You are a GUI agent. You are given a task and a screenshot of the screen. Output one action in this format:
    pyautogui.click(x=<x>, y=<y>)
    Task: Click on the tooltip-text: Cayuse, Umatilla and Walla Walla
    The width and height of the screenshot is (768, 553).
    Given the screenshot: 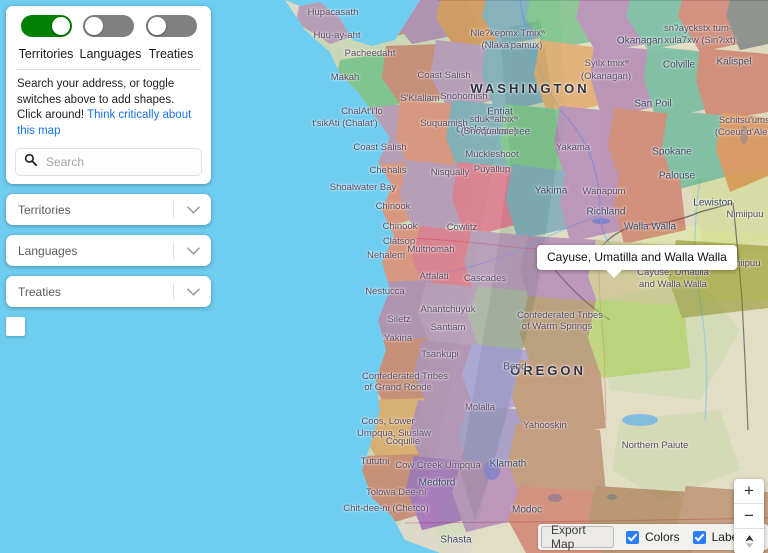 What is the action you would take?
    pyautogui.click(x=637, y=257)
    